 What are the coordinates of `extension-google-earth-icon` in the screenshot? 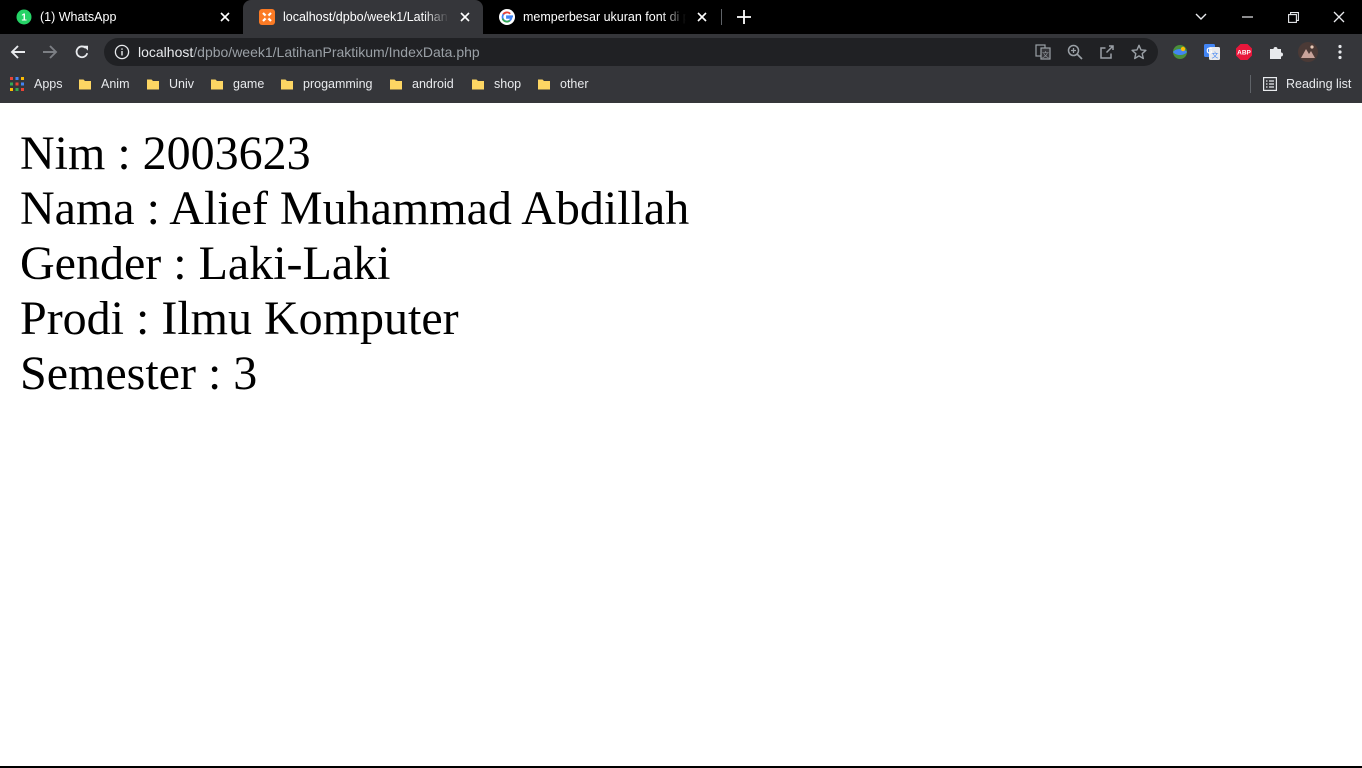 It's located at (1180, 52).